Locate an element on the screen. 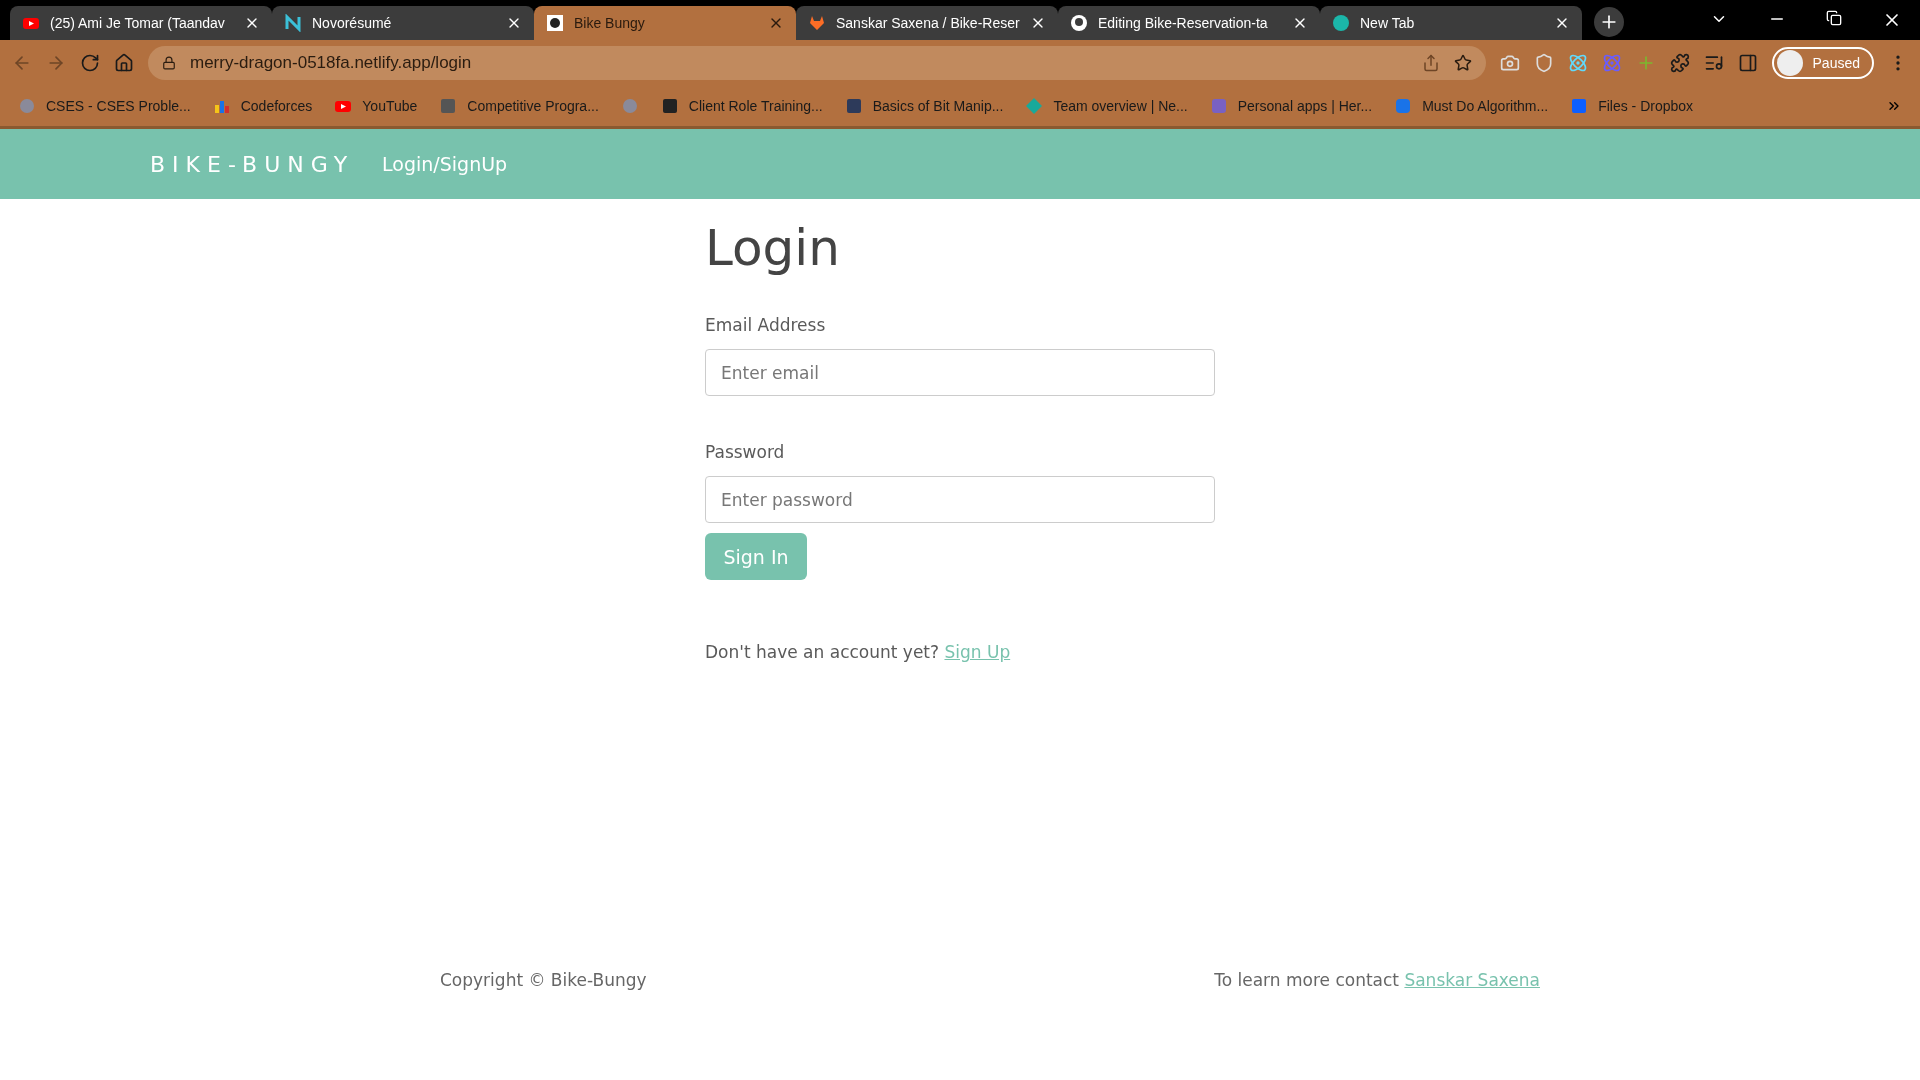 The image size is (1920, 1080). browser-tab: Bike Bungy is located at coordinates (665, 23).